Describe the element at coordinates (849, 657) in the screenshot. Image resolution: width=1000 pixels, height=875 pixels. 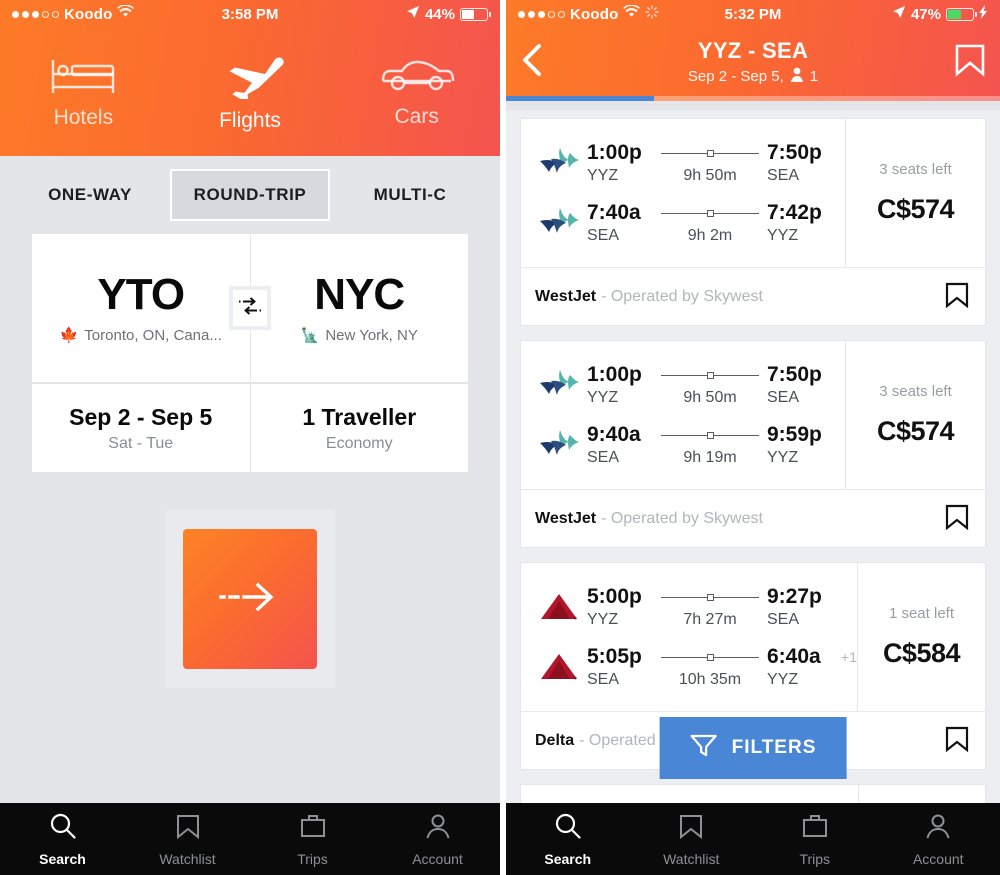
I see `day-offset: +1` at that location.